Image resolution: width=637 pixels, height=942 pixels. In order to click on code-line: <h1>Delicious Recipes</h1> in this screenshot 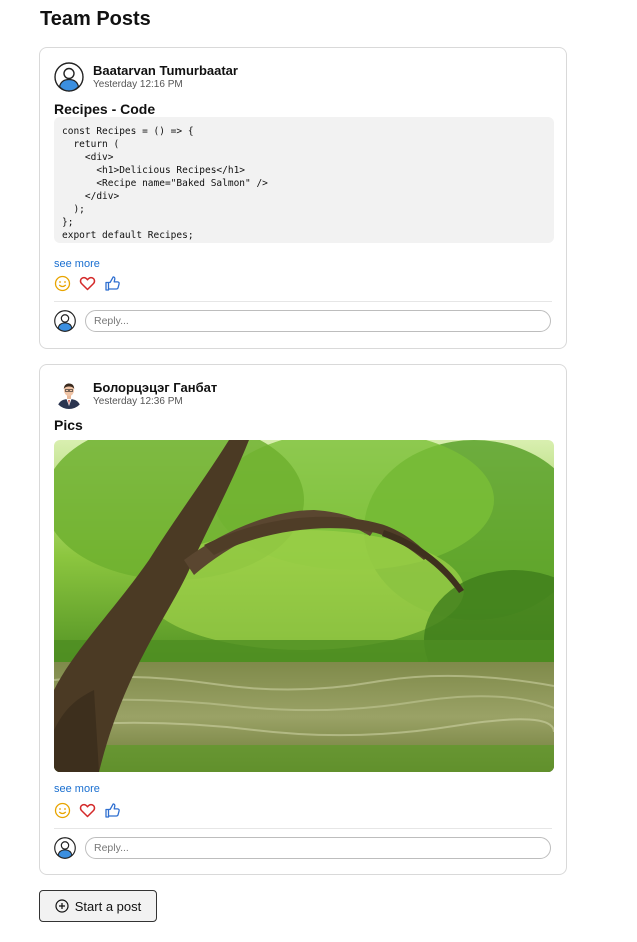, I will do `click(154, 170)`.